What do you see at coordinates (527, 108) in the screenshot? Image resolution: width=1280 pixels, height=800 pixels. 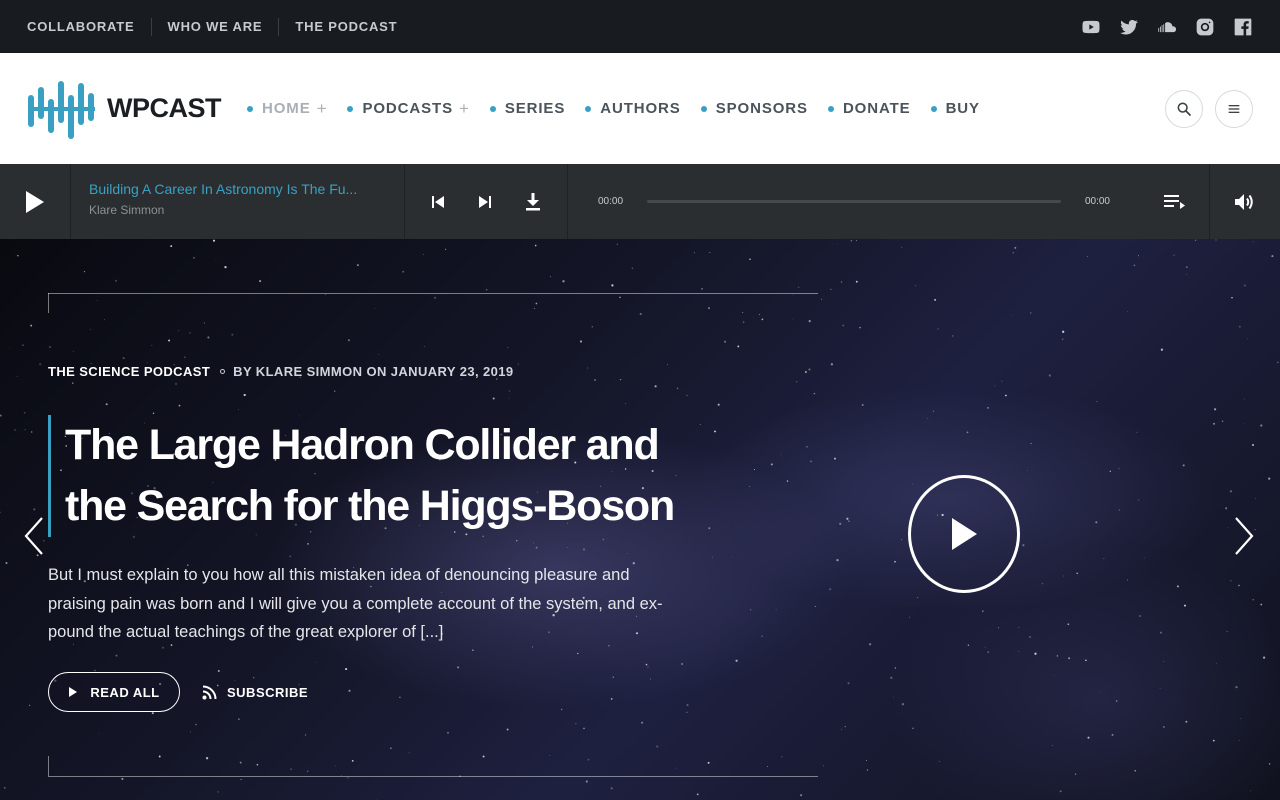 I see `nav-item-series: SERIES` at bounding box center [527, 108].